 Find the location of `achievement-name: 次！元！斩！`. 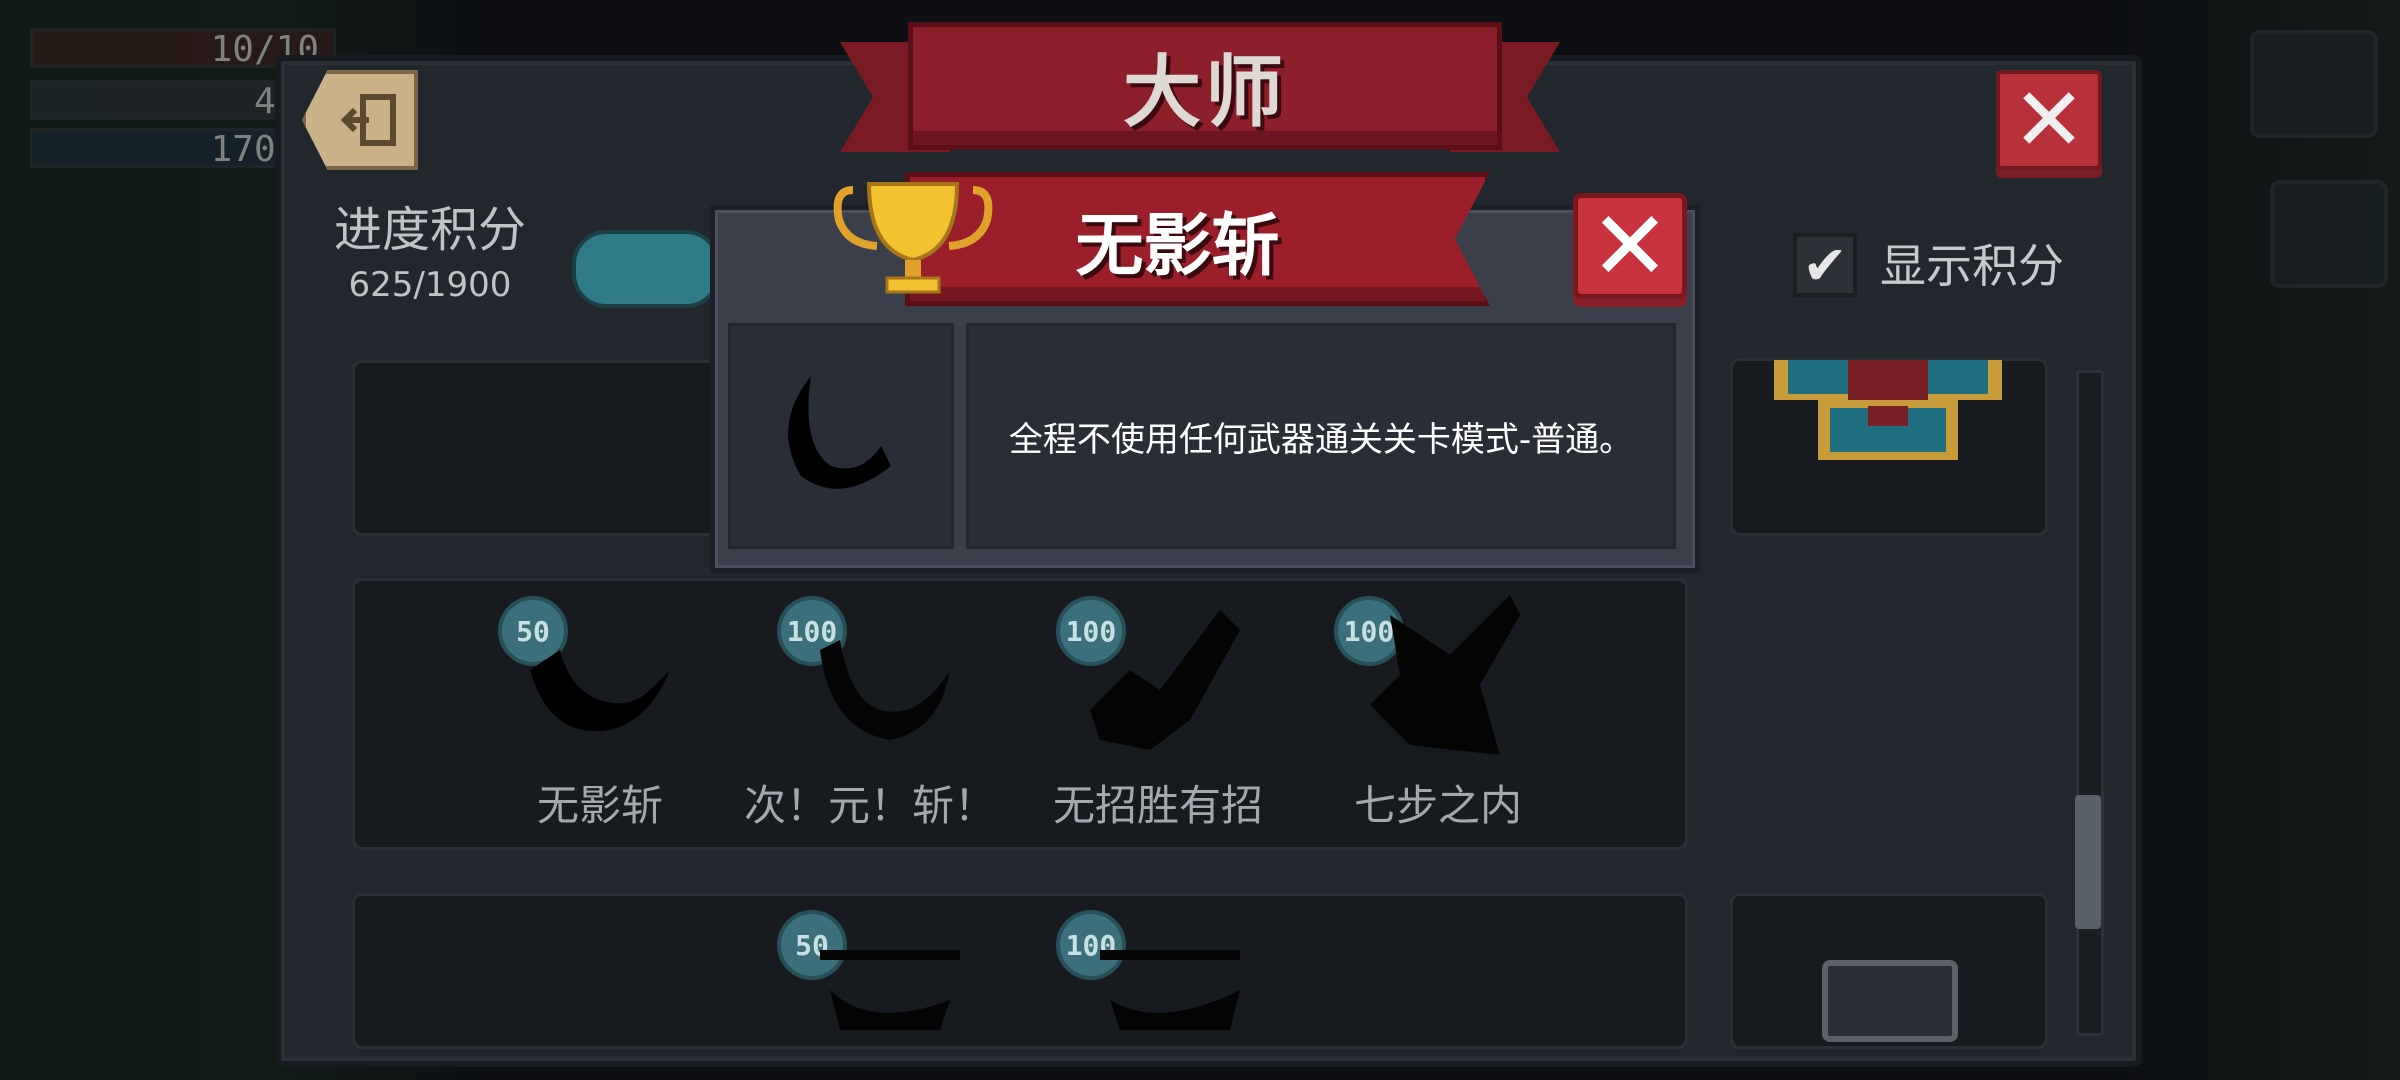

achievement-name: 次！元！斩！ is located at coordinates (869, 805).